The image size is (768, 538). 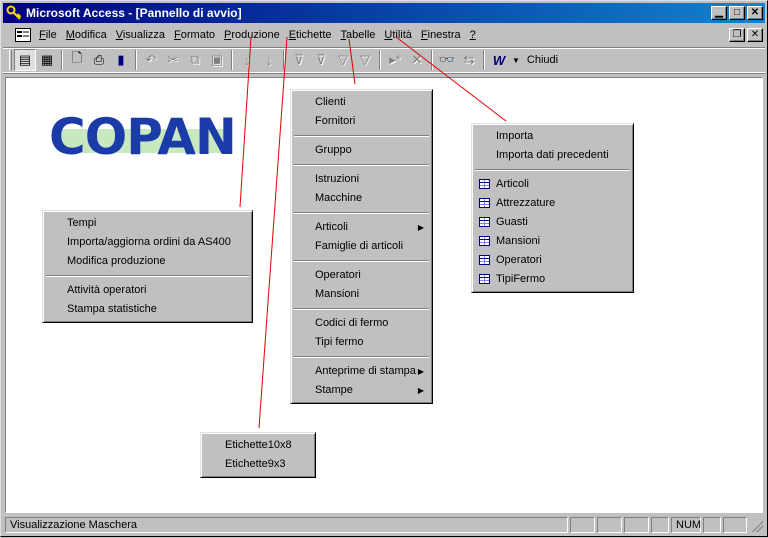 What do you see at coordinates (361, 390) in the screenshot?
I see `menu-item-stampe: Stampe ▶` at bounding box center [361, 390].